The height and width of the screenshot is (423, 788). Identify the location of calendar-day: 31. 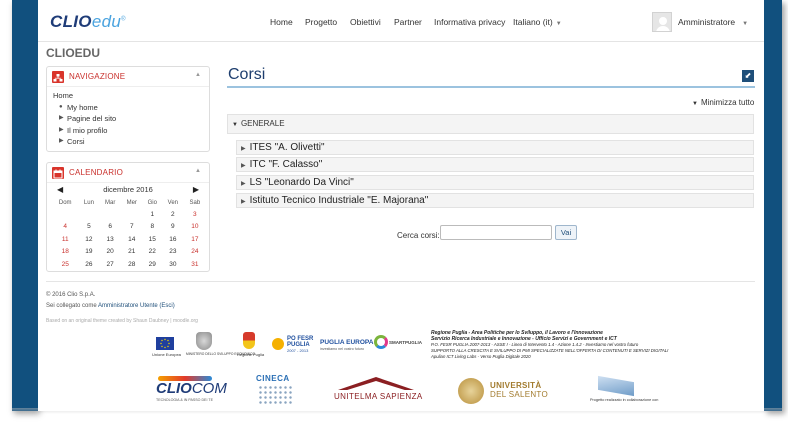
(195, 264).